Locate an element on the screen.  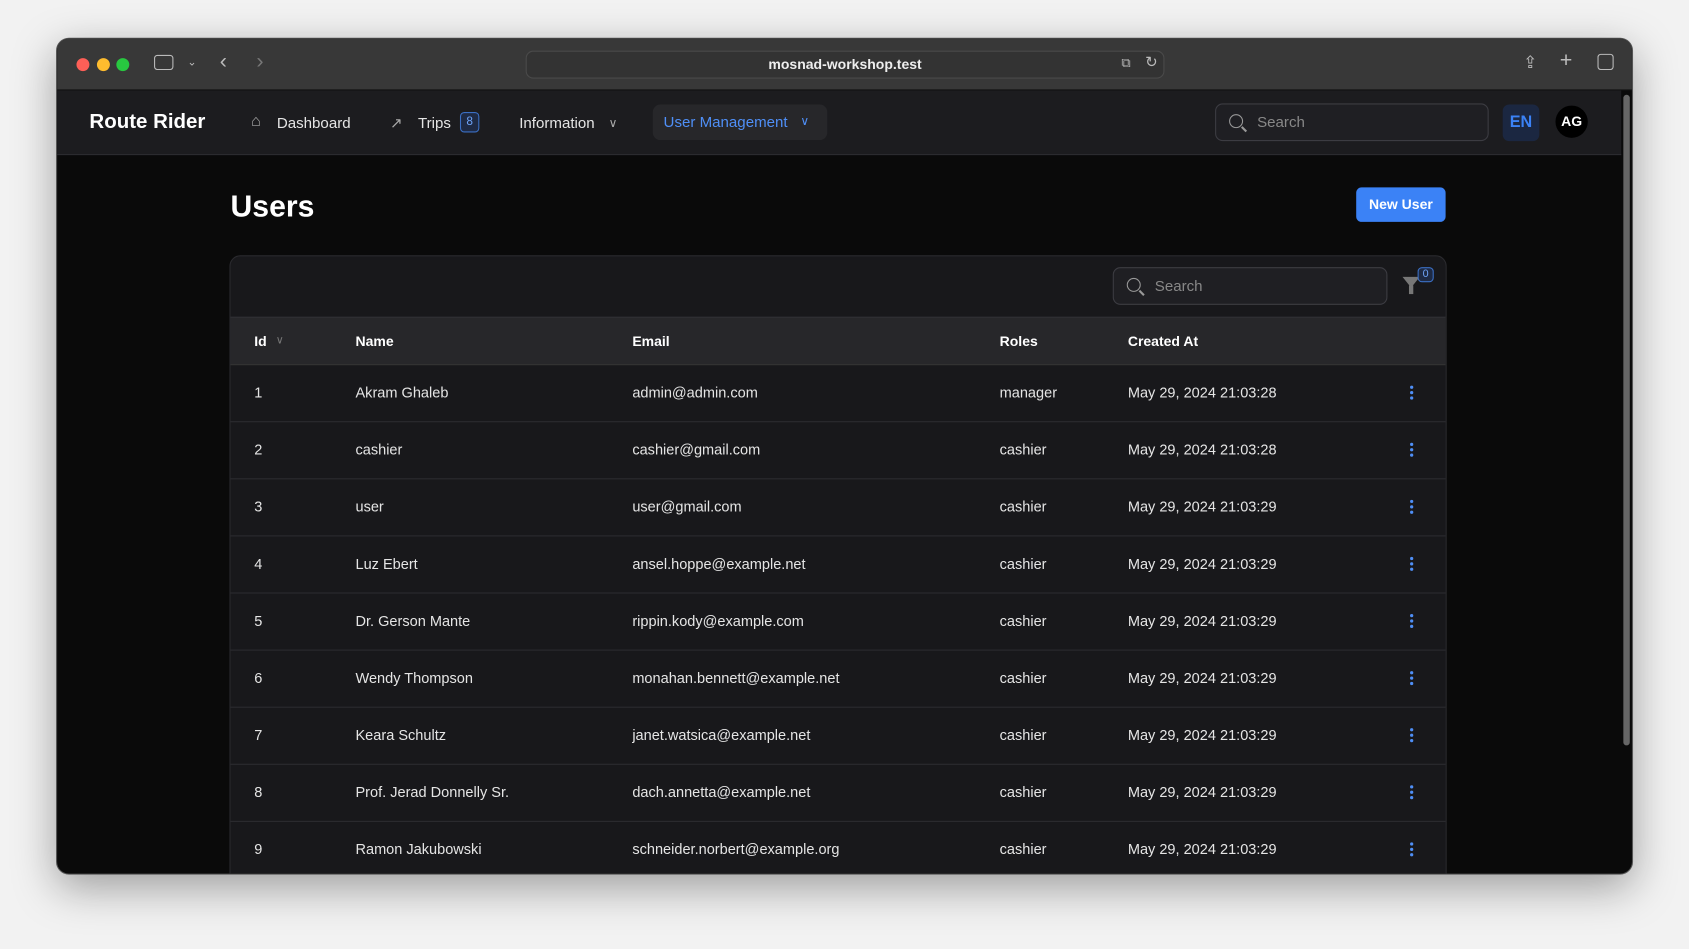
translate-icon: ⧉ is located at coordinates (1125, 63).